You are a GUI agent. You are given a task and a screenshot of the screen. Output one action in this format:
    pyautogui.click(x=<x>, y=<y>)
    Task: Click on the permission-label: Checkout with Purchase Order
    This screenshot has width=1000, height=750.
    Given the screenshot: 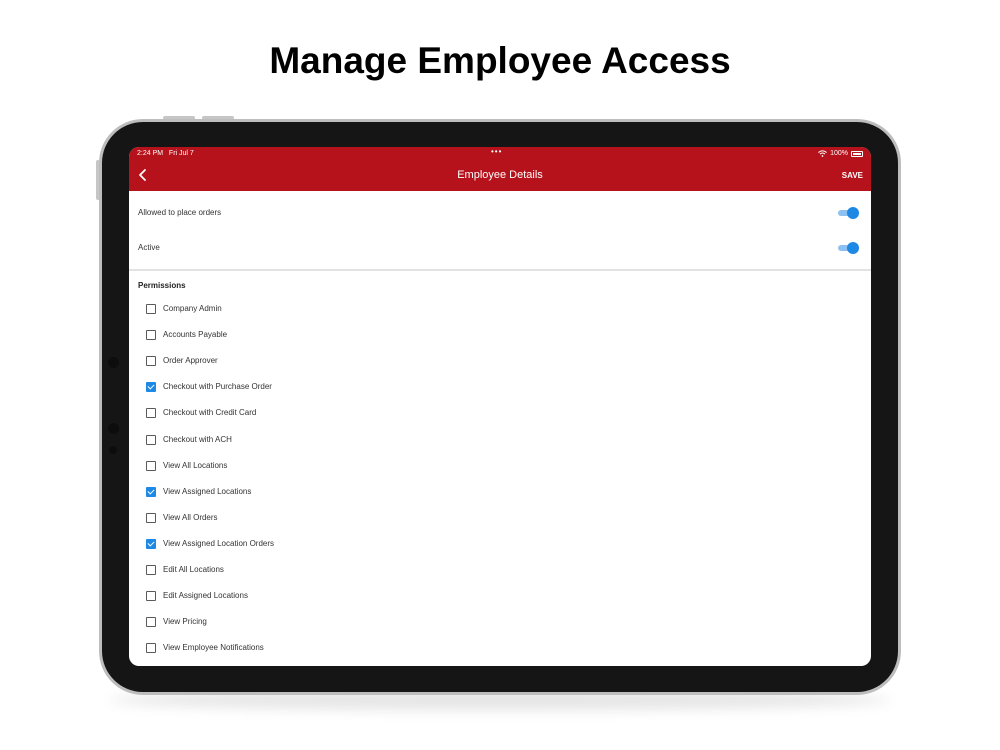 What is the action you would take?
    pyautogui.click(x=217, y=387)
    